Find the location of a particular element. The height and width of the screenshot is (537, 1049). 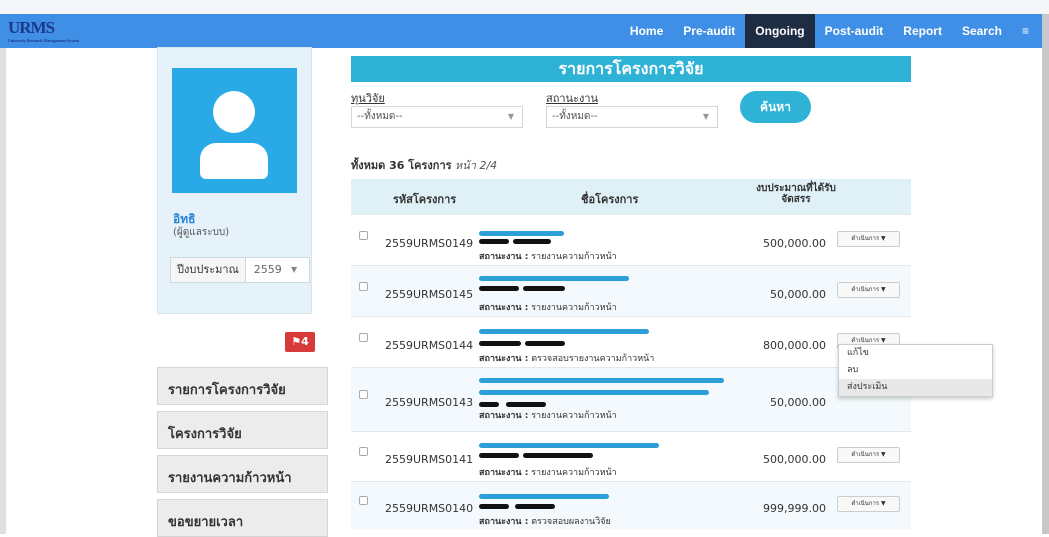

avatar is located at coordinates (234, 130).